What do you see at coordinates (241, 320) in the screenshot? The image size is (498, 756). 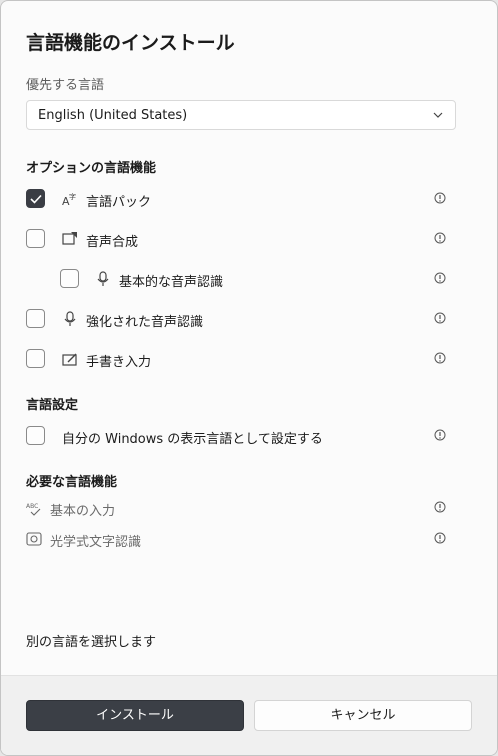 I see `feature-row-enhanced-speech: 強化された音声認識` at bounding box center [241, 320].